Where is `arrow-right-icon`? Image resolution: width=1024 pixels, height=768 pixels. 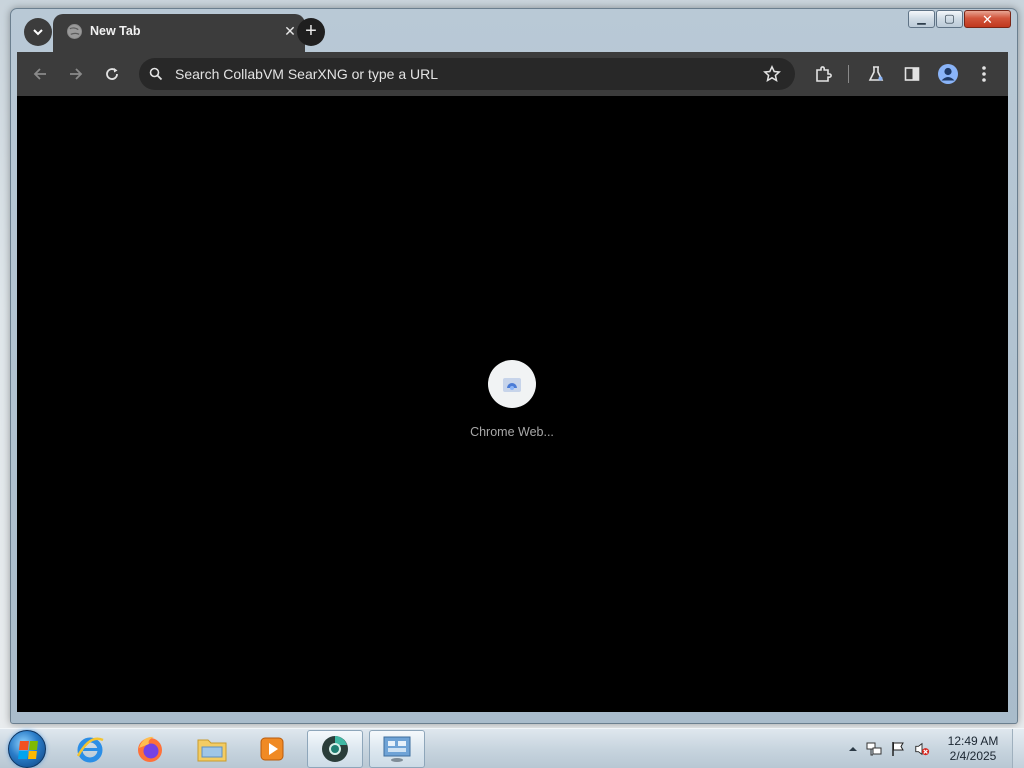
arrow-right-icon is located at coordinates (76, 74).